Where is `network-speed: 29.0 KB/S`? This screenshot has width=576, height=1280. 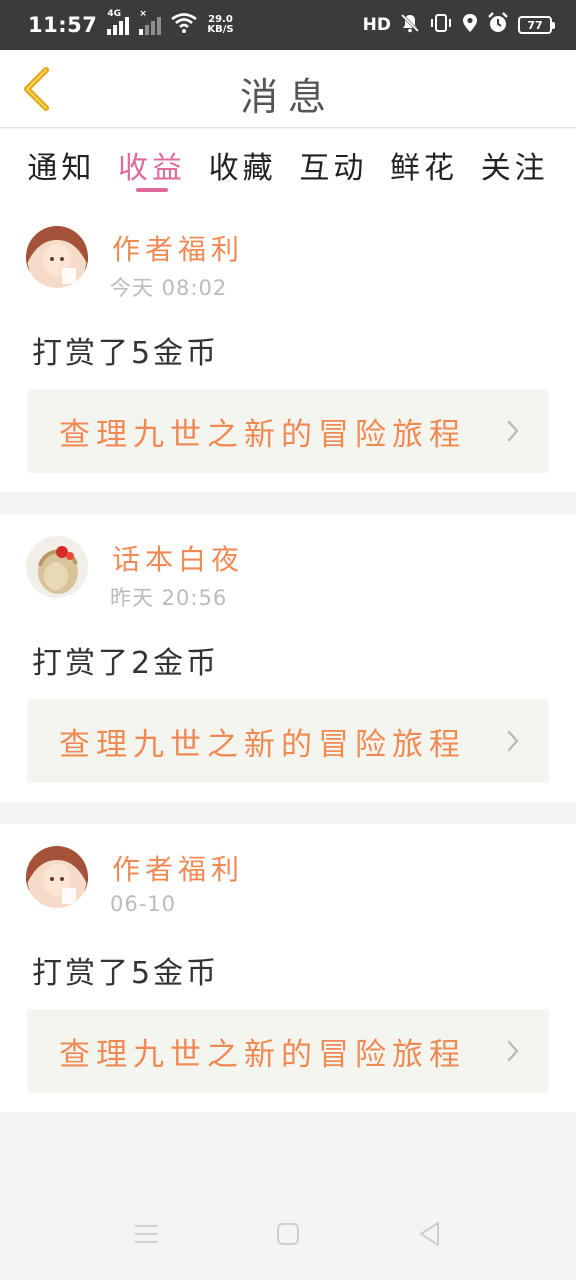 network-speed: 29.0 KB/S is located at coordinates (220, 25).